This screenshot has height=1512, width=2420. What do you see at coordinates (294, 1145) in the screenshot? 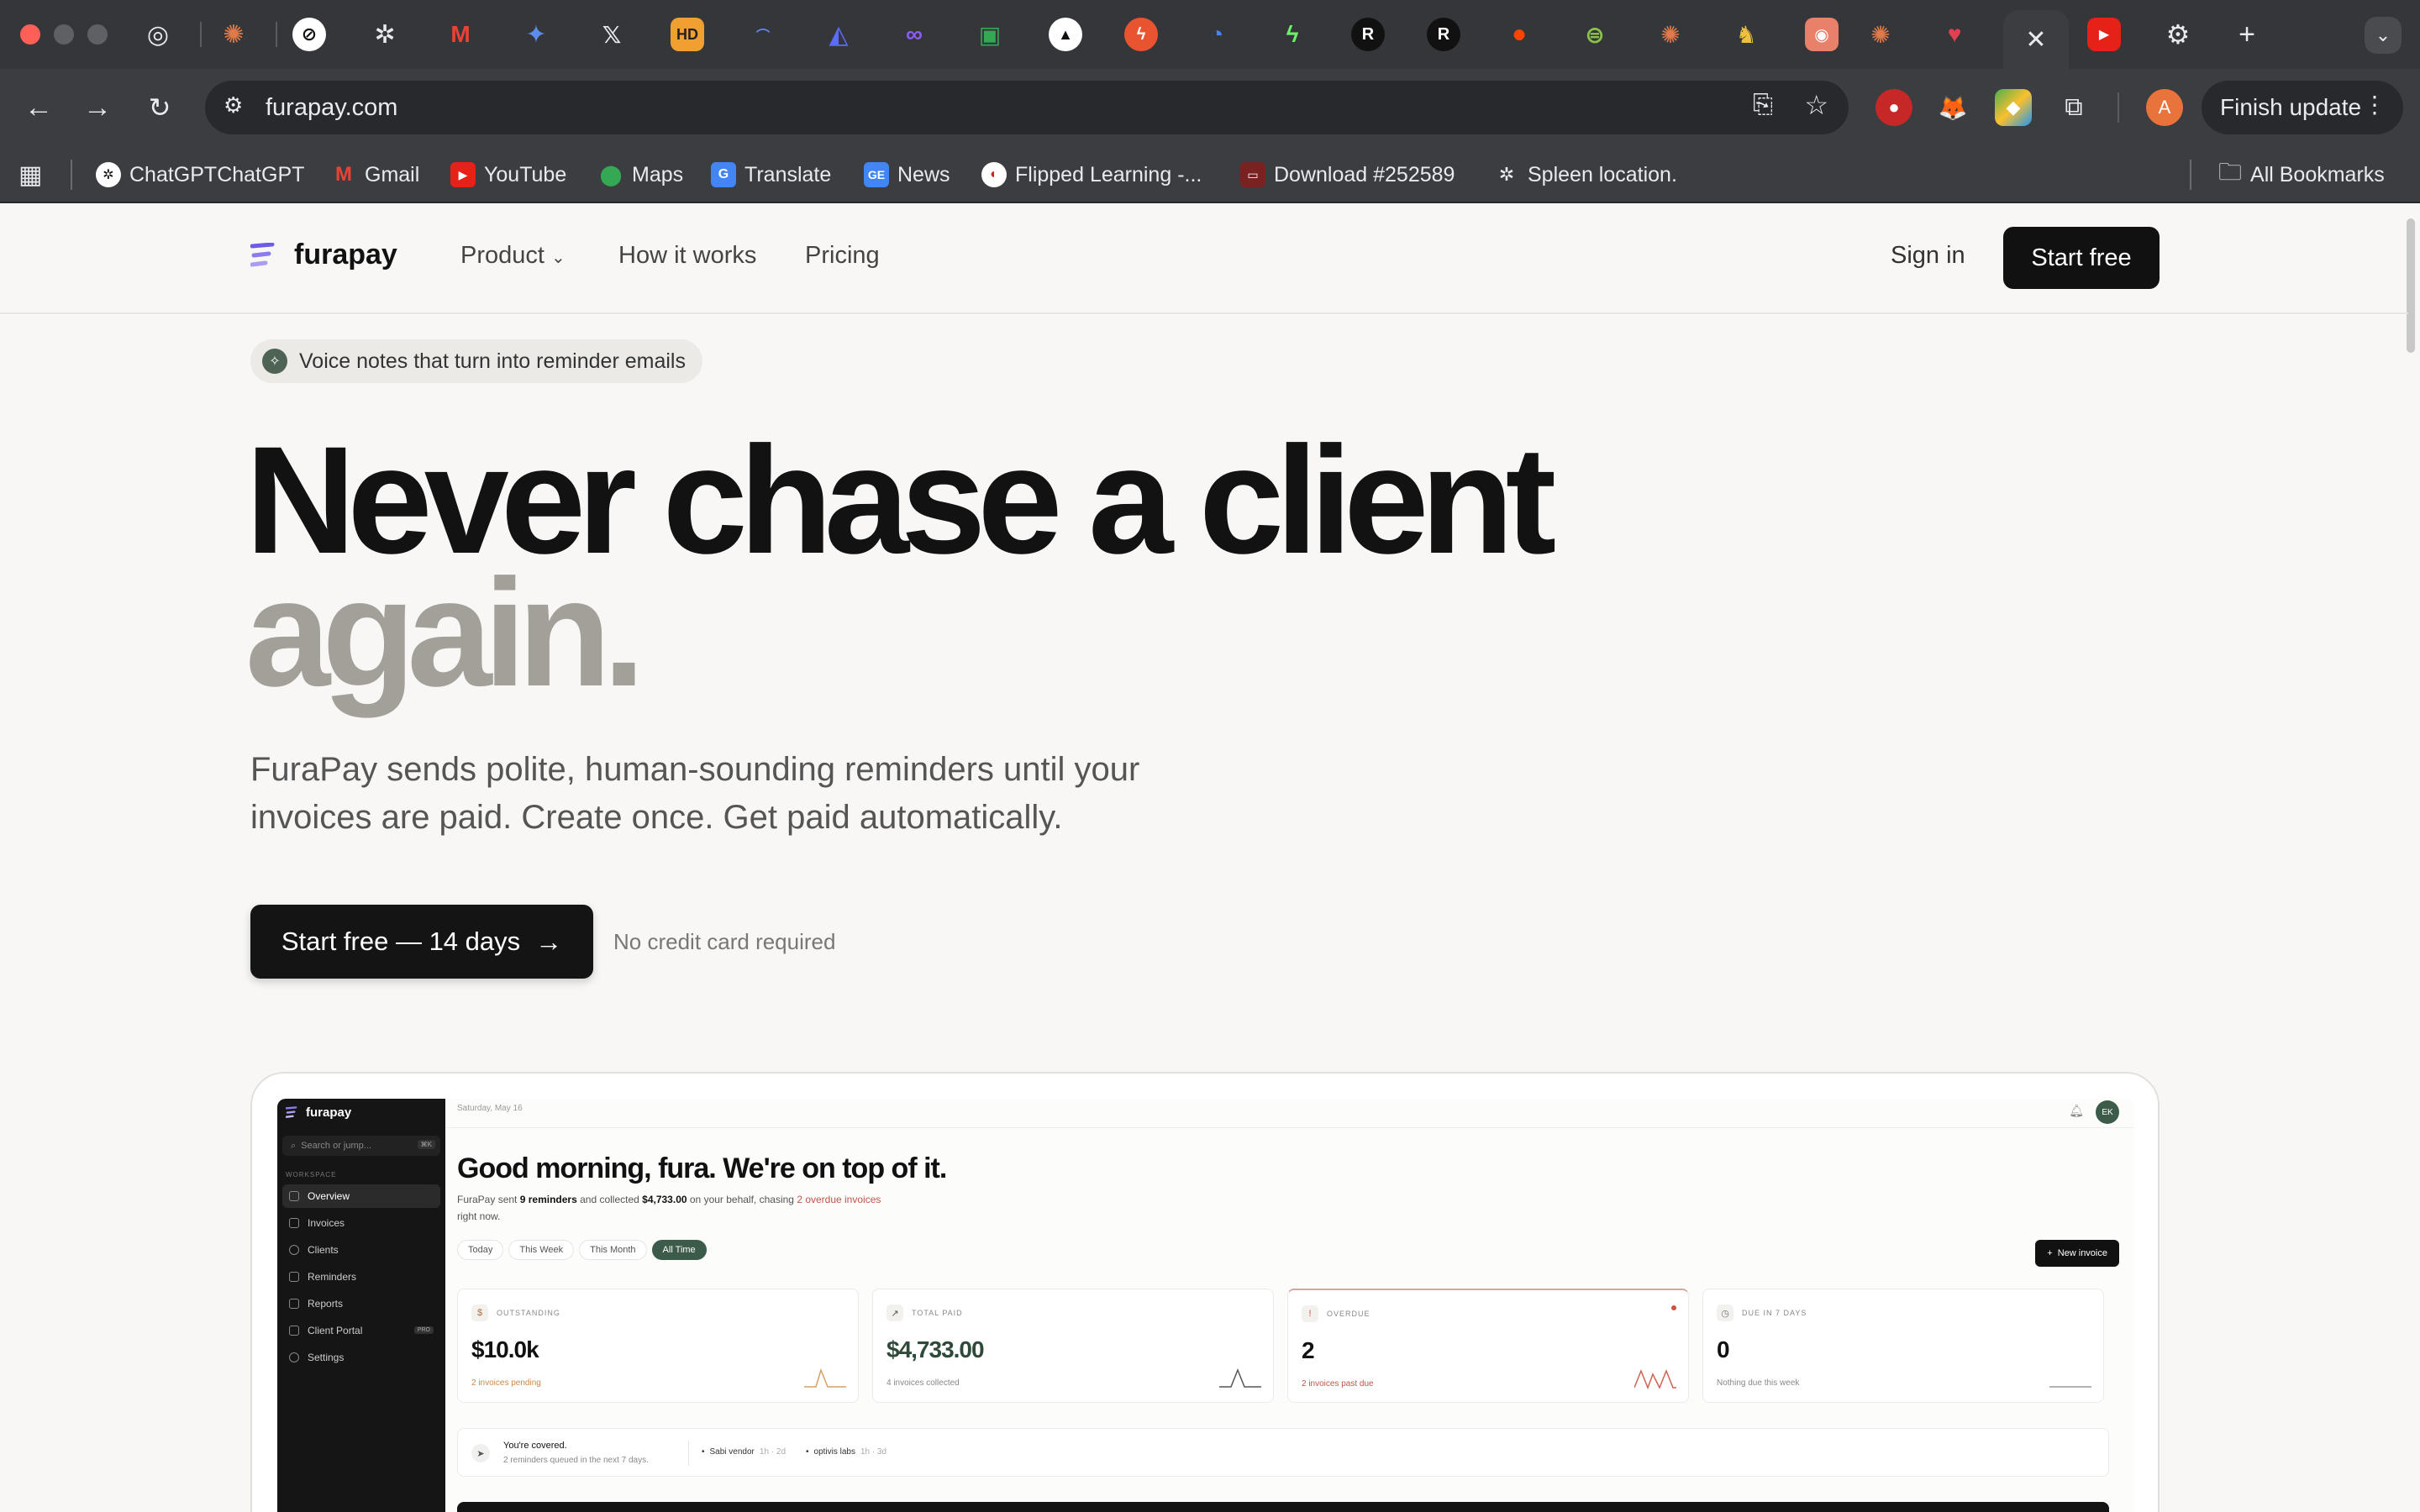
I see `search-icon: ⌕` at bounding box center [294, 1145].